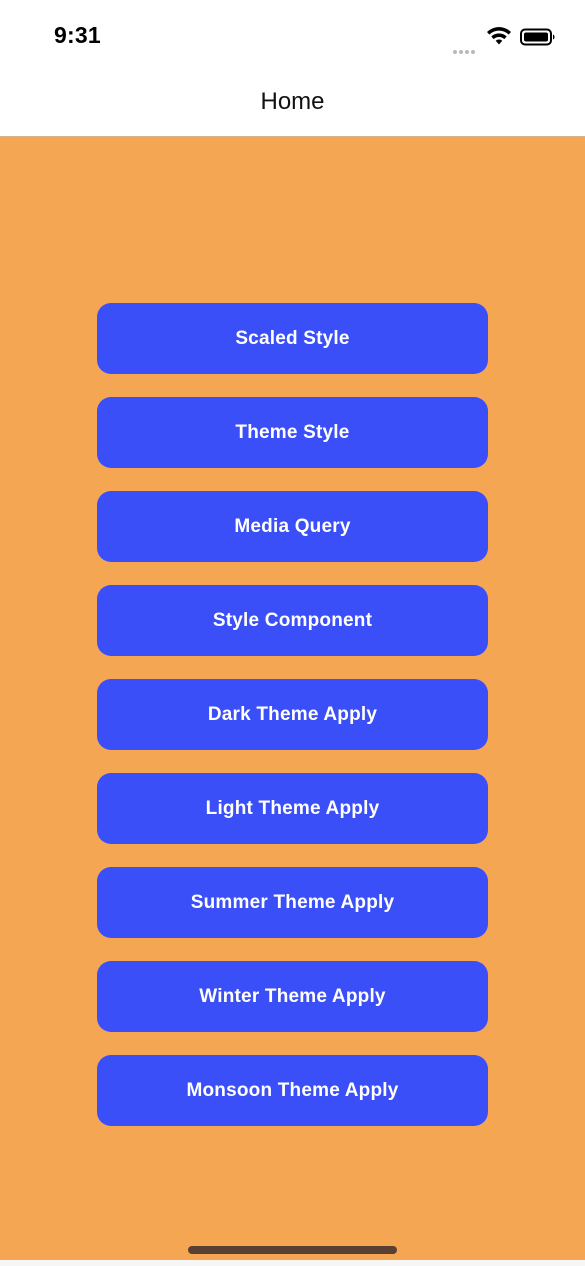  Describe the element at coordinates (292, 35) in the screenshot. I see `status-bar: 9:31` at that location.